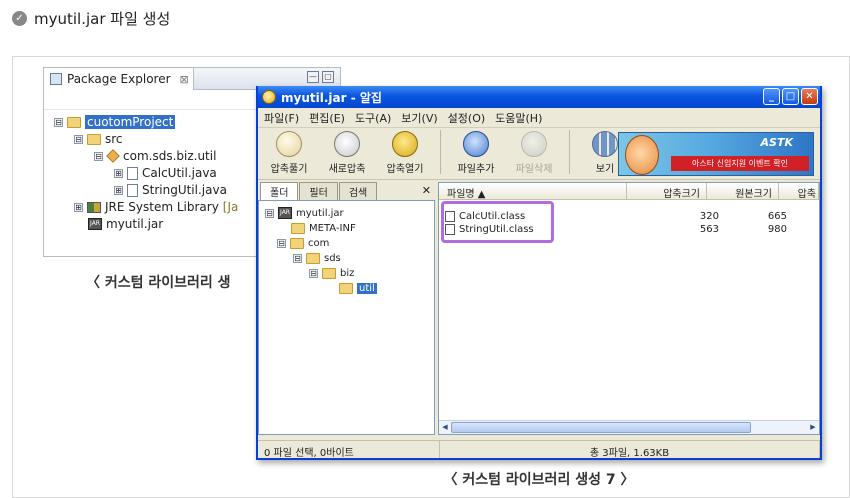 The height and width of the screenshot is (498, 850). Describe the element at coordinates (569, 151) in the screenshot. I see `toolbar-separator` at that location.